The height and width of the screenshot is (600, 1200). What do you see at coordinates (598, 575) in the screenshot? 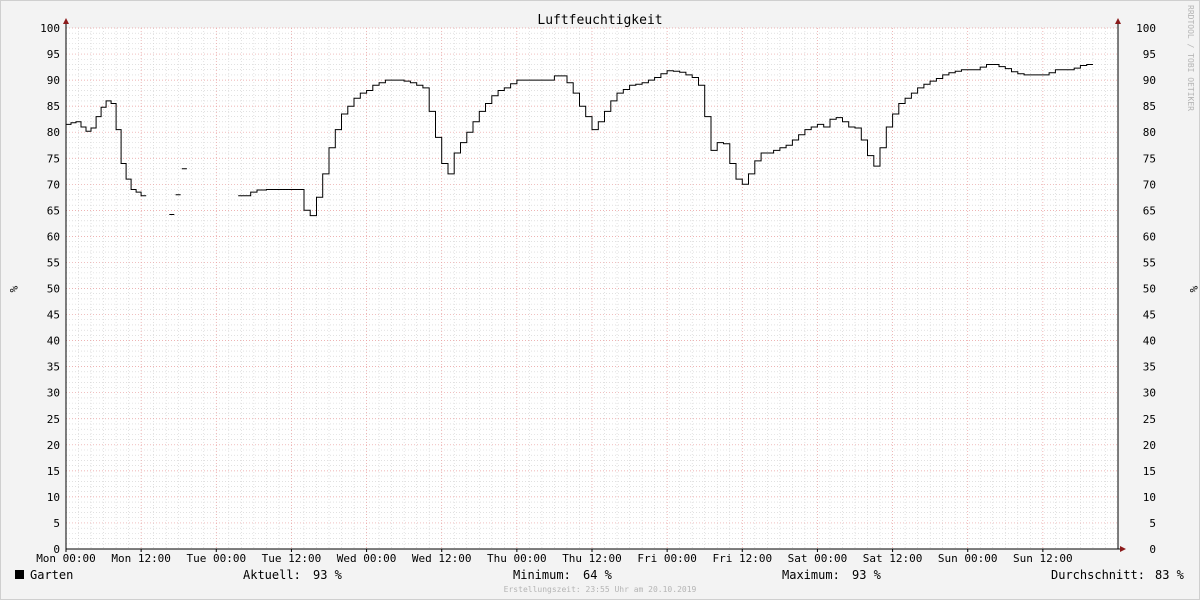
I see `minimum-value: 64 %` at bounding box center [598, 575].